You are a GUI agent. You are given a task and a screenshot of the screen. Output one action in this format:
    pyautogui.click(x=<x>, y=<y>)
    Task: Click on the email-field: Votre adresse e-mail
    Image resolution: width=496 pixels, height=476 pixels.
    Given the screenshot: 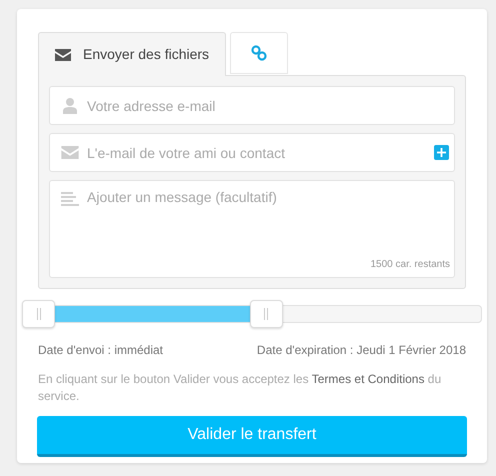 What is the action you would take?
    pyautogui.click(x=252, y=105)
    